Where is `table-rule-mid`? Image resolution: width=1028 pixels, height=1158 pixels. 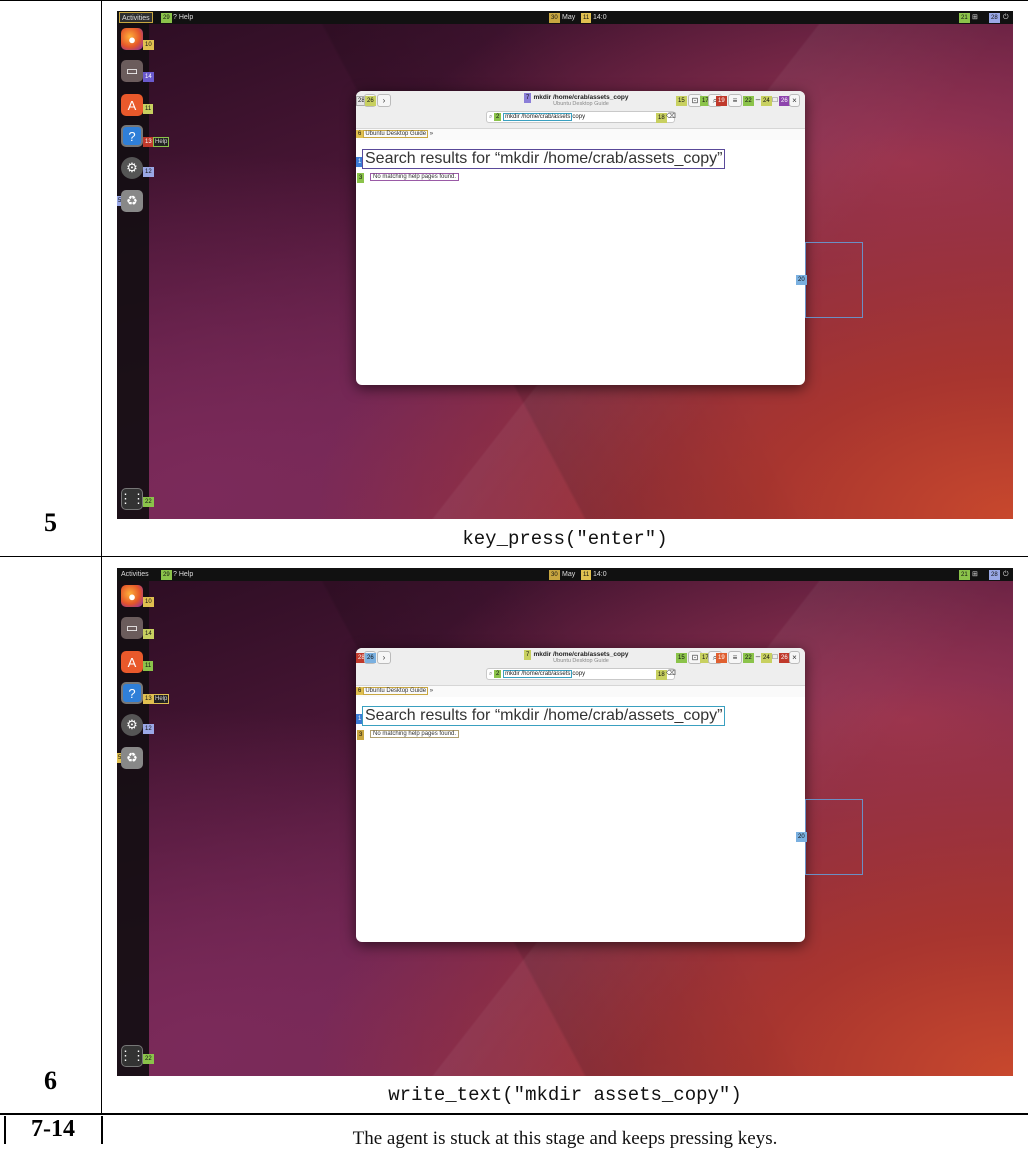
table-rule-mid is located at coordinates (514, 556).